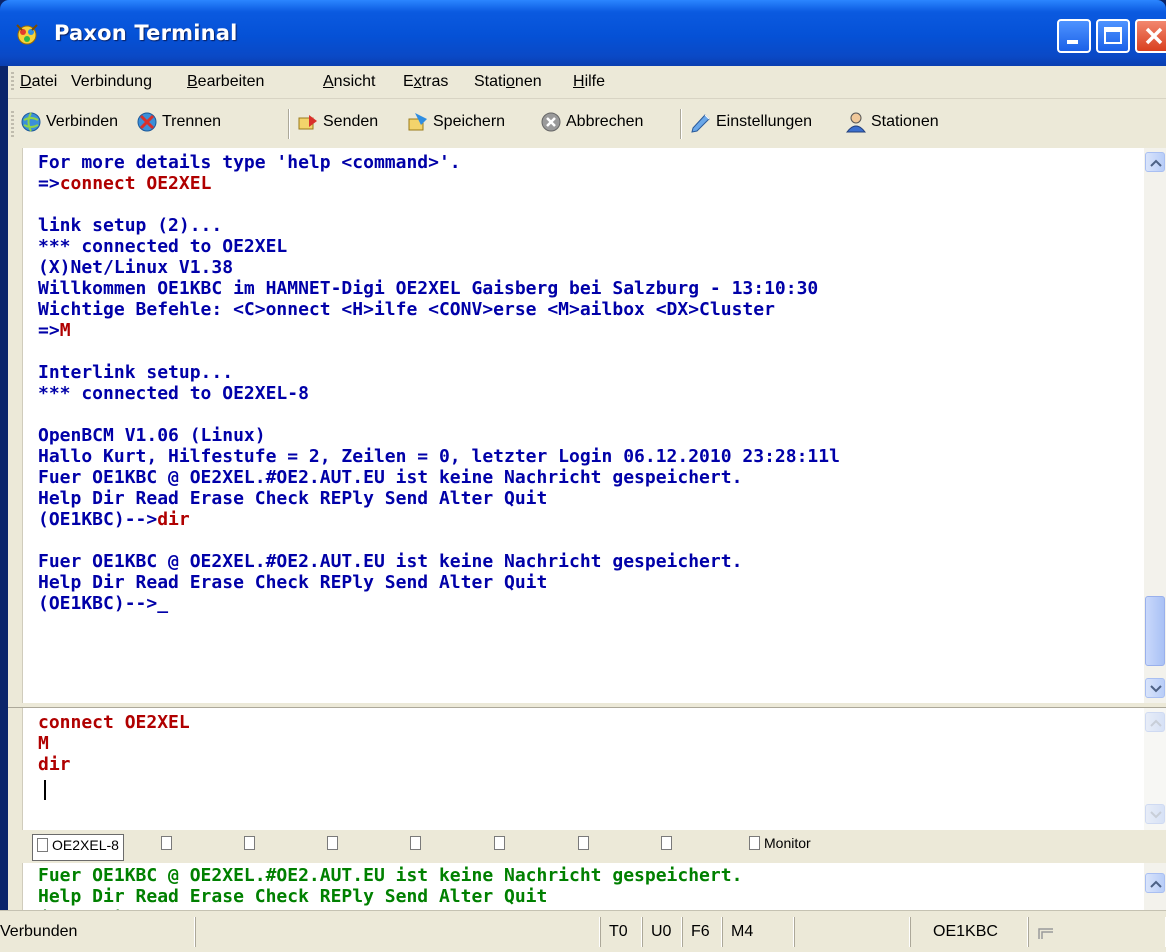  Describe the element at coordinates (700, 123) in the screenshot. I see `settings-pencil-icon` at that location.